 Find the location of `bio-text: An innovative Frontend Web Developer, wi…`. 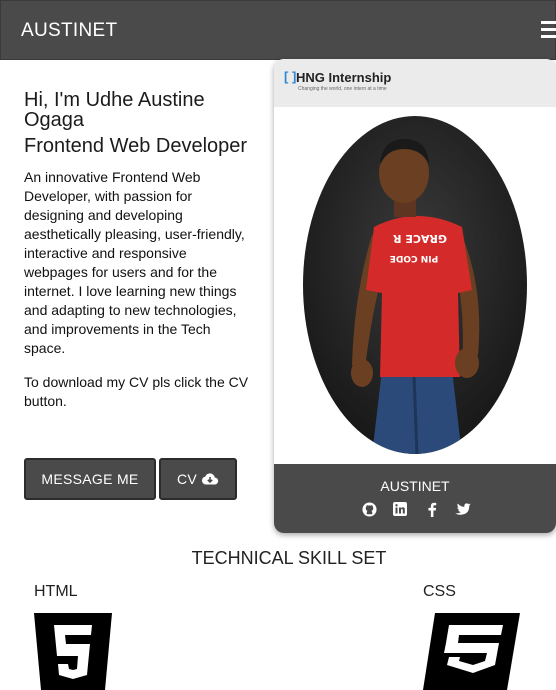

bio-text: An innovative Frontend Web Developer, wi… is located at coordinates (134, 262).